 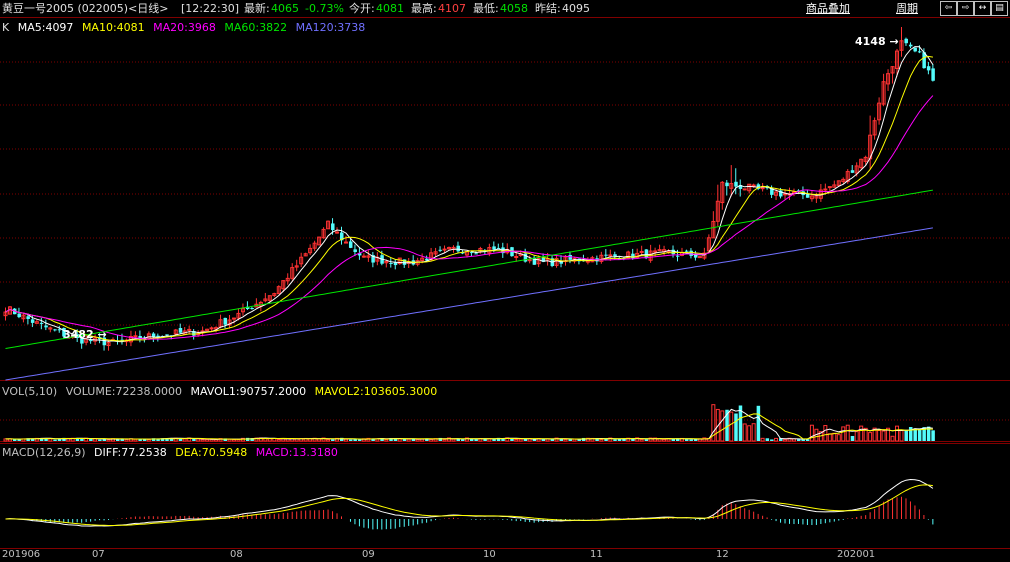 What do you see at coordinates (184, 27) in the screenshot?
I see `ma20-value: MA20:3968` at bounding box center [184, 27].